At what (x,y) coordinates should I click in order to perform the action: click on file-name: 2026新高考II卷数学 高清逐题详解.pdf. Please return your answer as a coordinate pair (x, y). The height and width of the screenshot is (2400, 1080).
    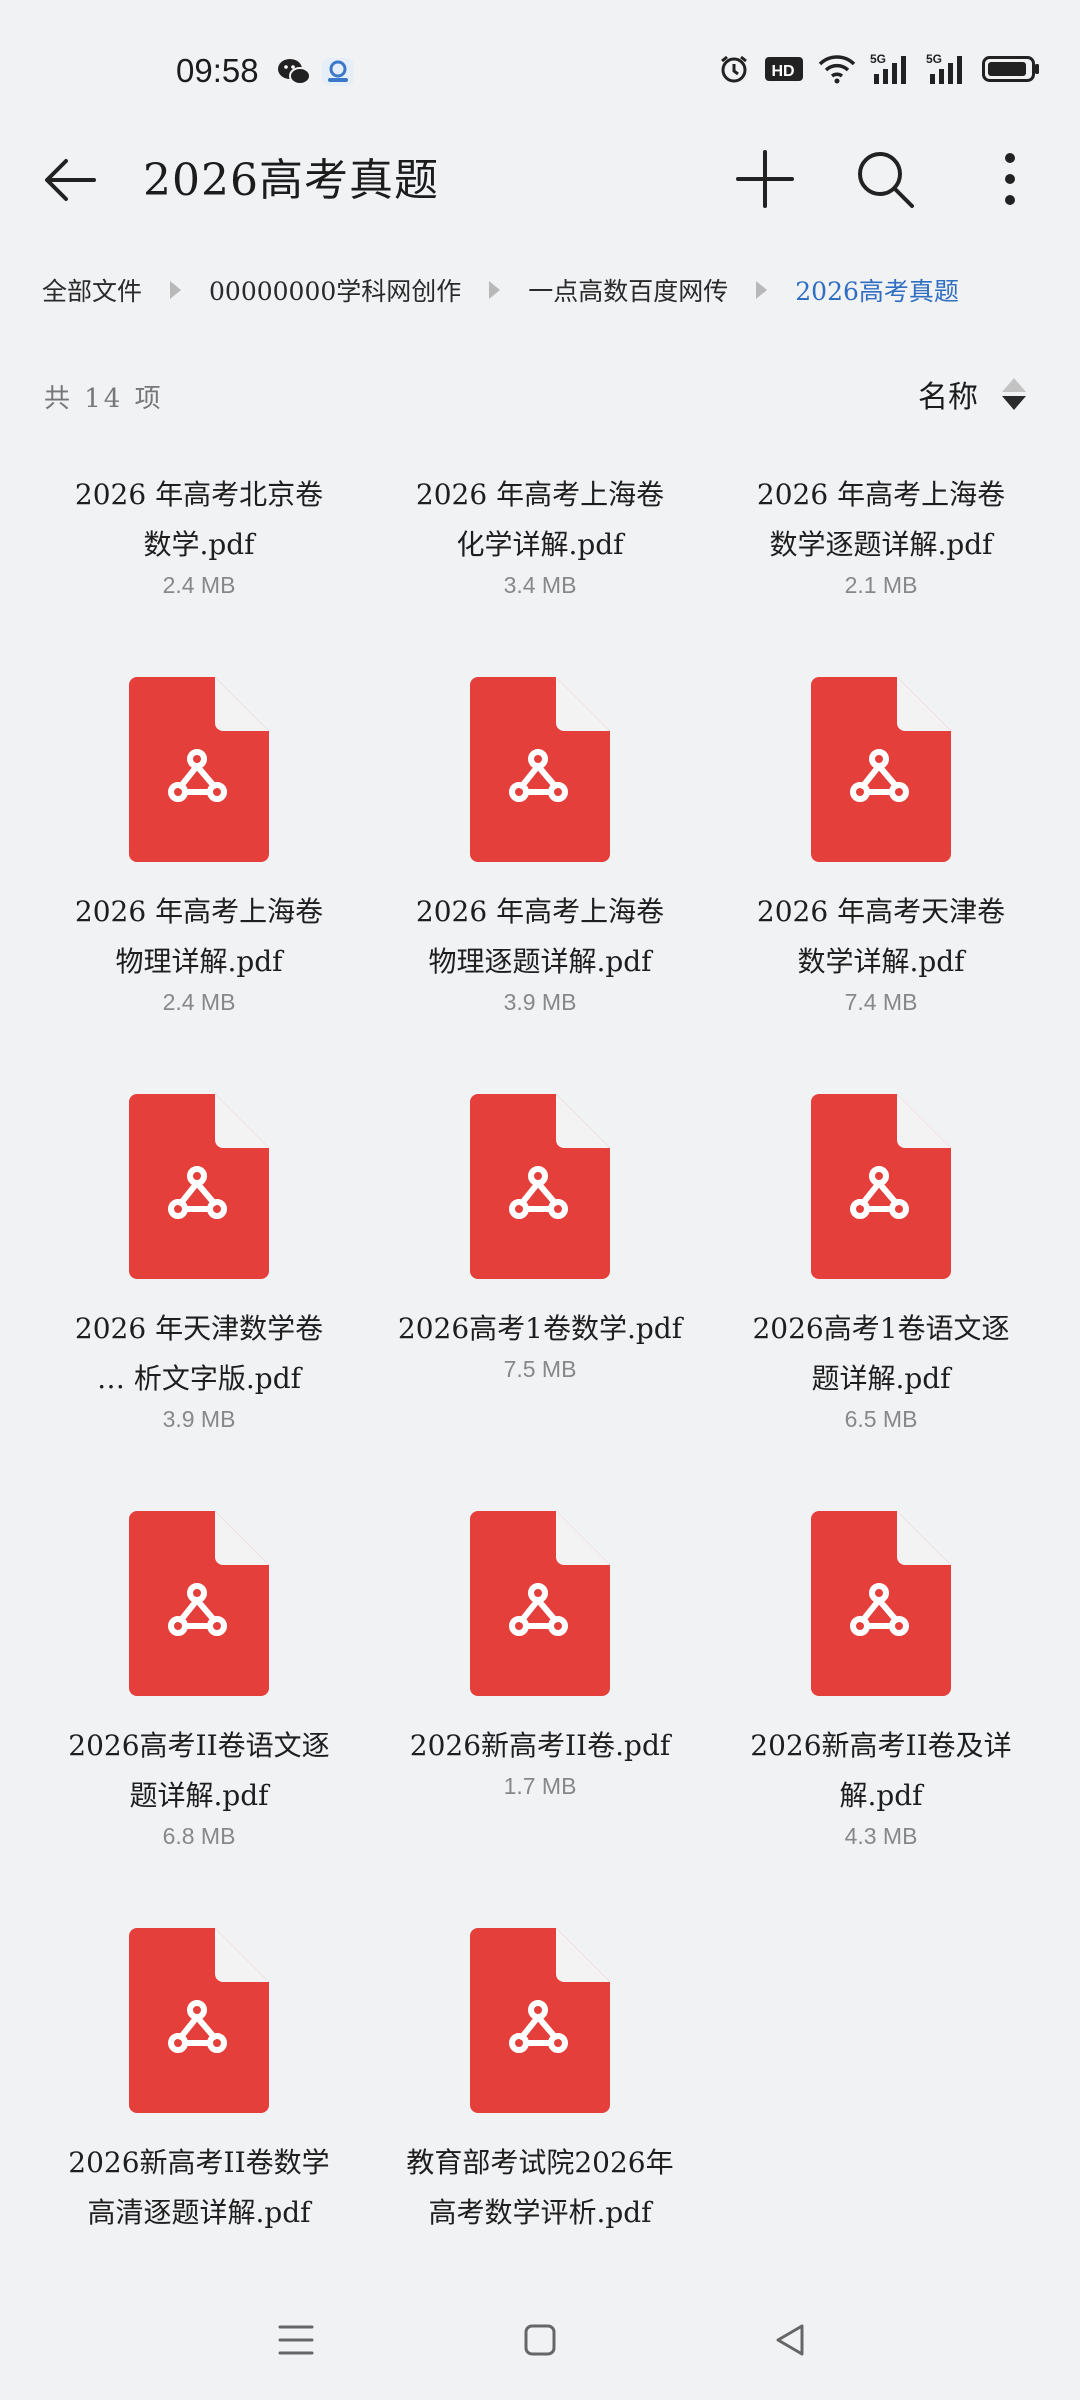
    Looking at the image, I should click on (199, 2188).